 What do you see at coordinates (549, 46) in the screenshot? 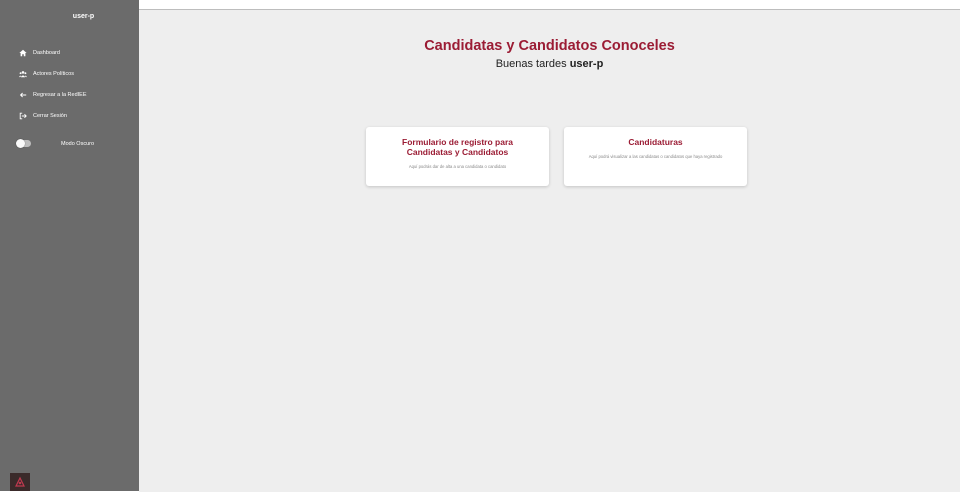
I see `page-title: Candidatas y Candidatos Conoceles` at bounding box center [549, 46].